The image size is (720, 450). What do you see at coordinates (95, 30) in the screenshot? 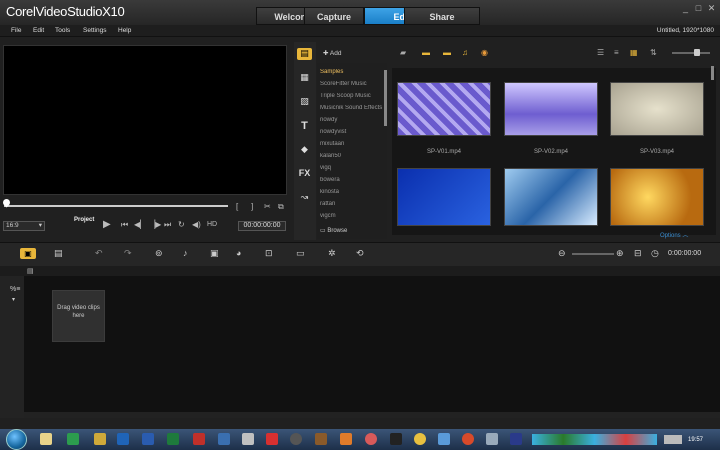
I see `menu-settings: Settings` at bounding box center [95, 30].